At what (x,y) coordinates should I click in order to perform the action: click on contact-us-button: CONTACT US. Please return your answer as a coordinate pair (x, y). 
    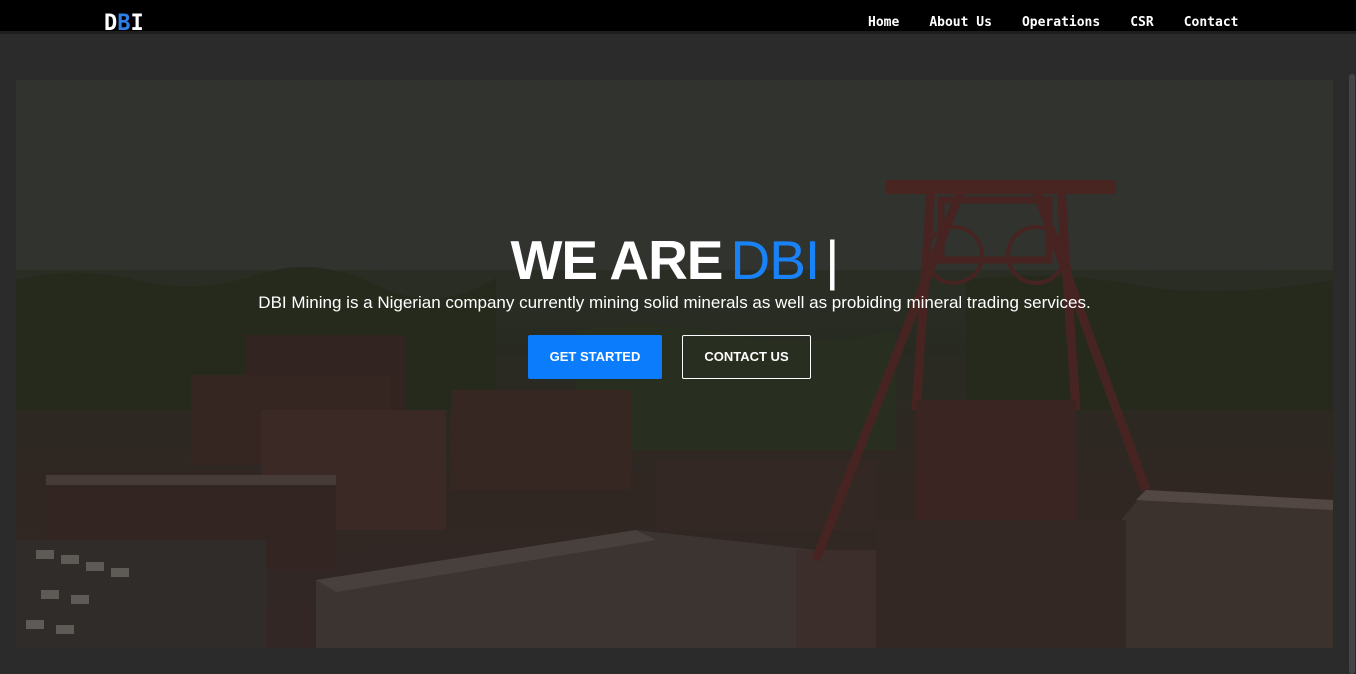
    Looking at the image, I should click on (746, 357).